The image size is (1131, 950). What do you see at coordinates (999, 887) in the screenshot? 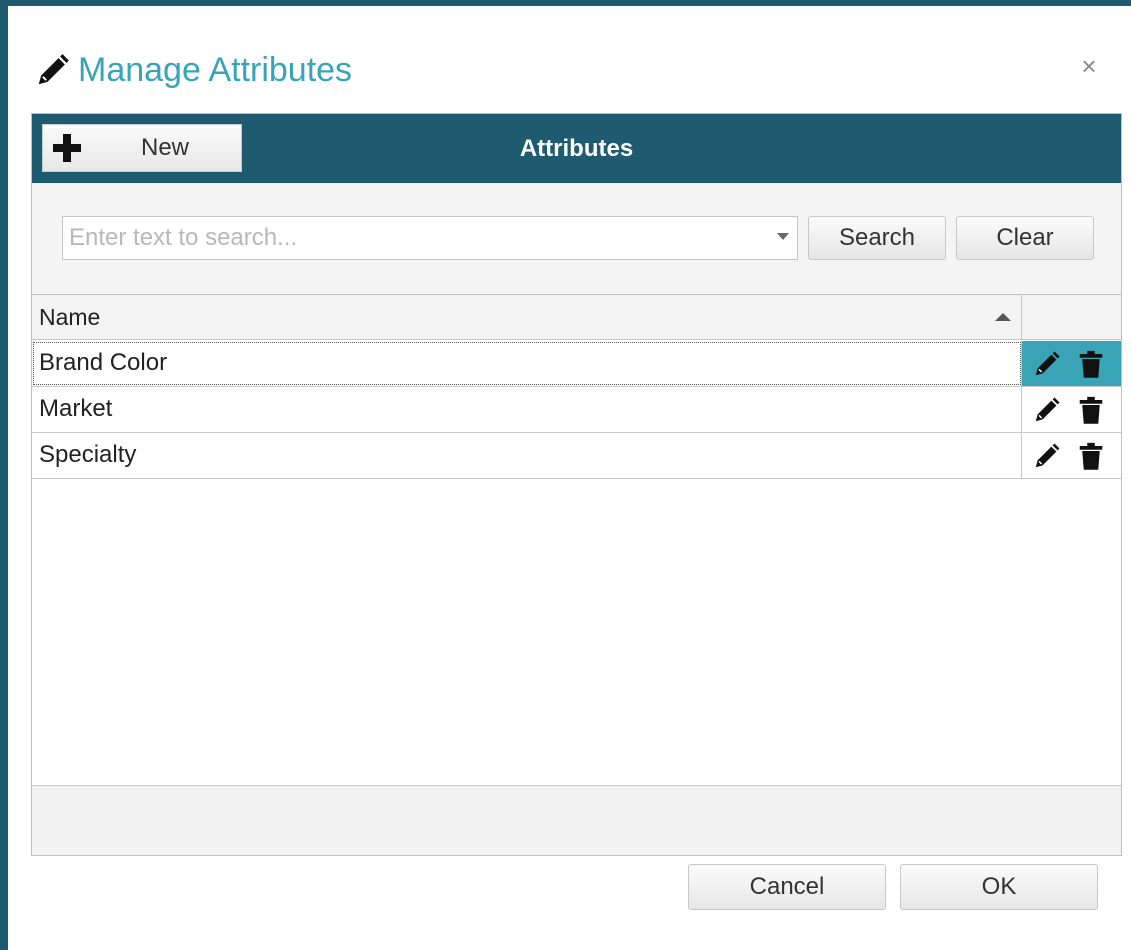
I see `ok-button: OK` at bounding box center [999, 887].